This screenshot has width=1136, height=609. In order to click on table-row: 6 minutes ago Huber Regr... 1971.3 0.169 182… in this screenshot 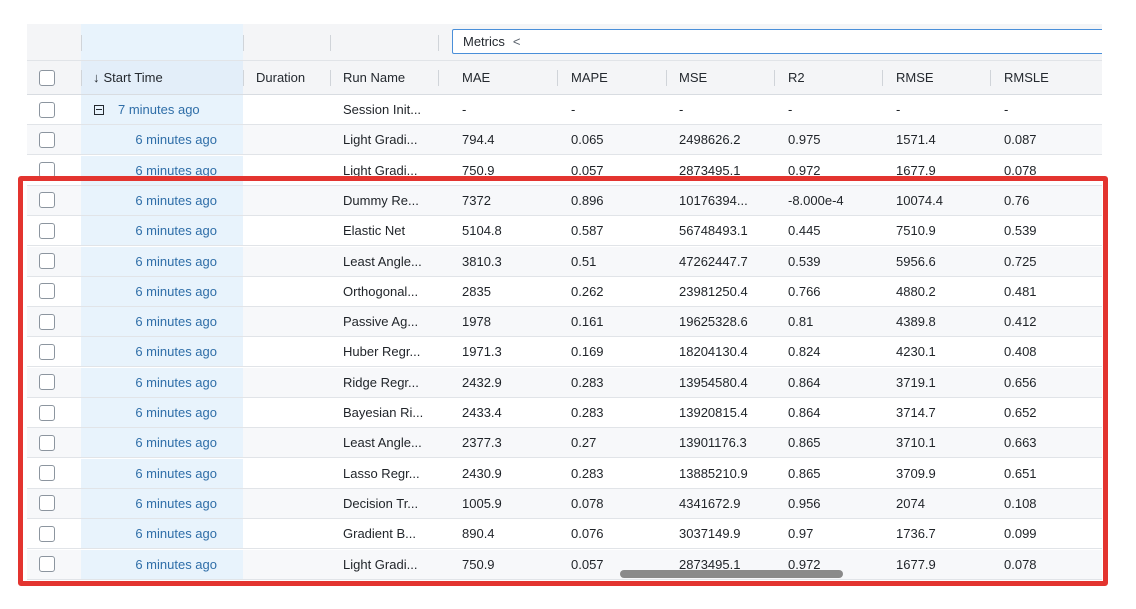, I will do `click(564, 352)`.